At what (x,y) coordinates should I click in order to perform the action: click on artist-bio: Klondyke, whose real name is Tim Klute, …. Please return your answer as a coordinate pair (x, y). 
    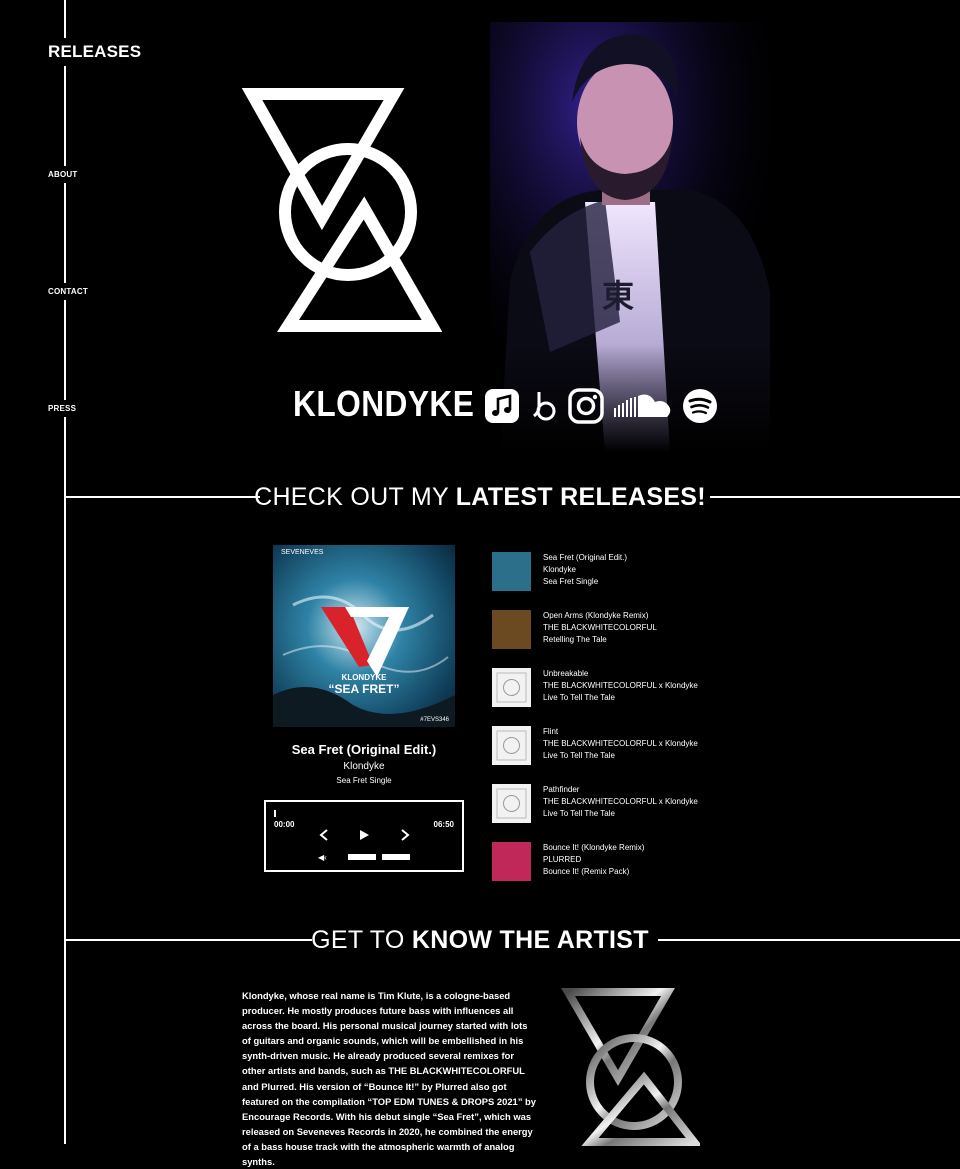
    Looking at the image, I should click on (389, 1079).